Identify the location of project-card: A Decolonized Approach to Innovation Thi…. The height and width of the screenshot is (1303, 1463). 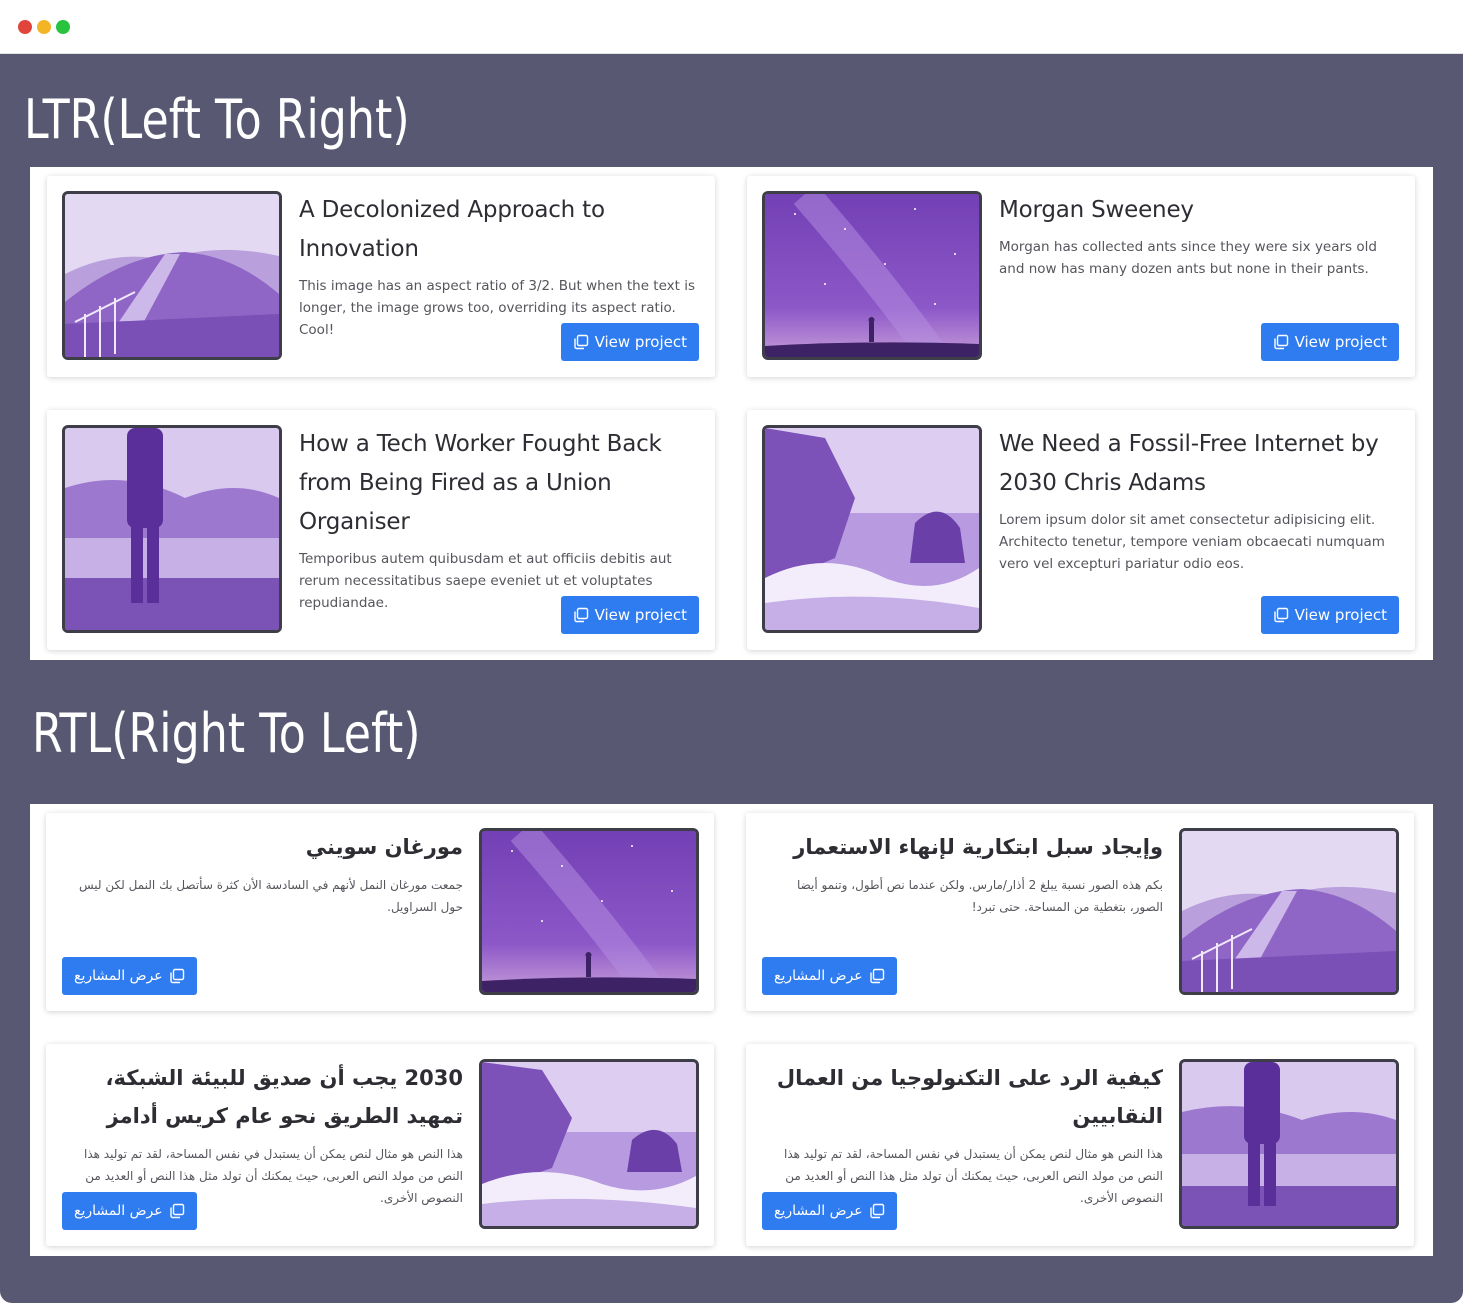
(381, 276).